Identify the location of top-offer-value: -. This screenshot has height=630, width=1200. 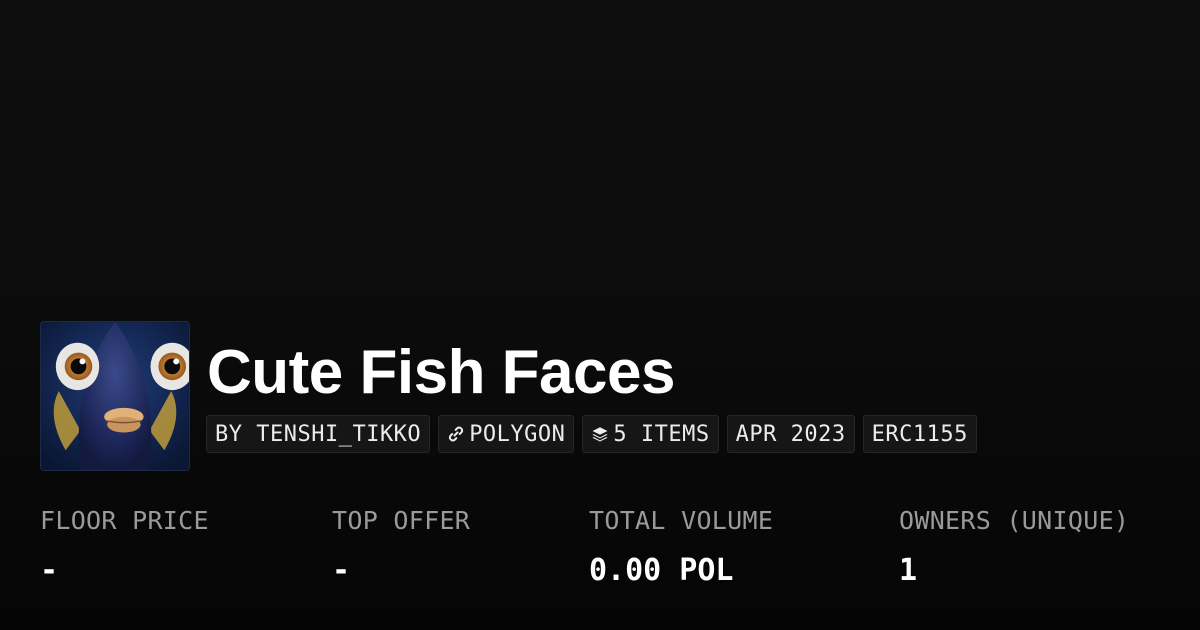
(341, 570).